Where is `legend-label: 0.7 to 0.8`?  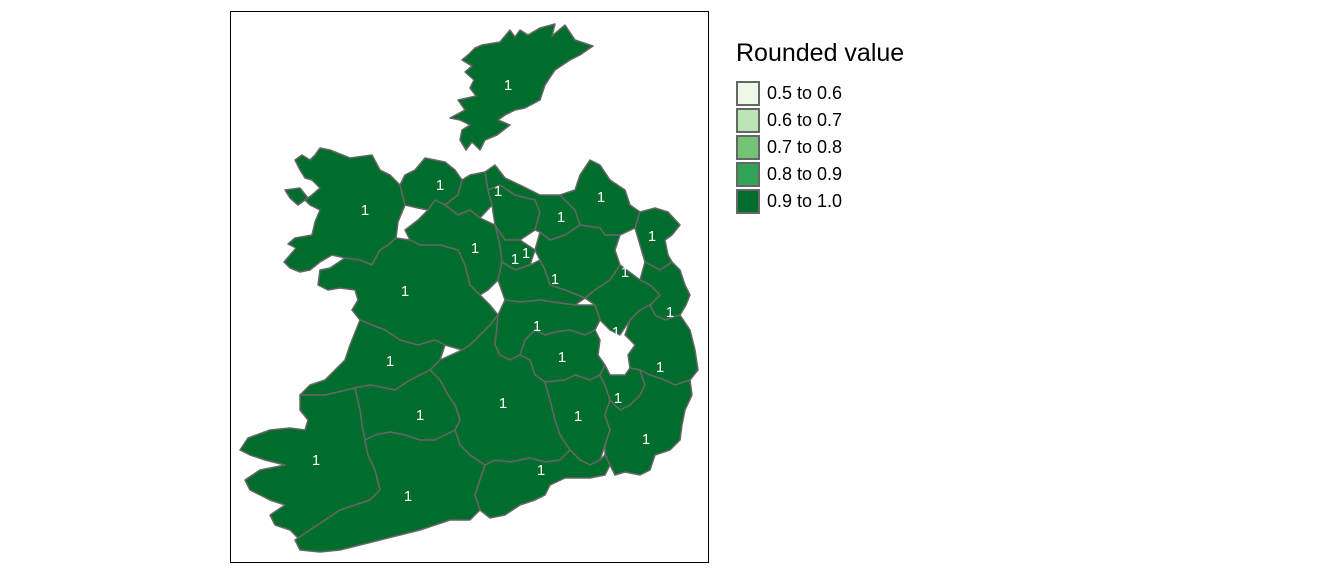 legend-label: 0.7 to 0.8 is located at coordinates (805, 147).